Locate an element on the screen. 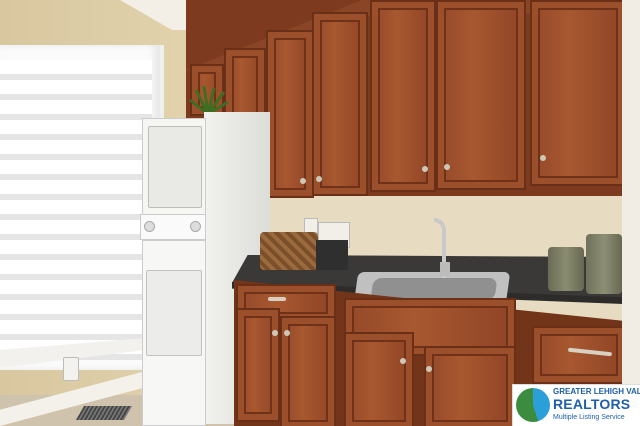  drawer-handle is located at coordinates (277, 299).